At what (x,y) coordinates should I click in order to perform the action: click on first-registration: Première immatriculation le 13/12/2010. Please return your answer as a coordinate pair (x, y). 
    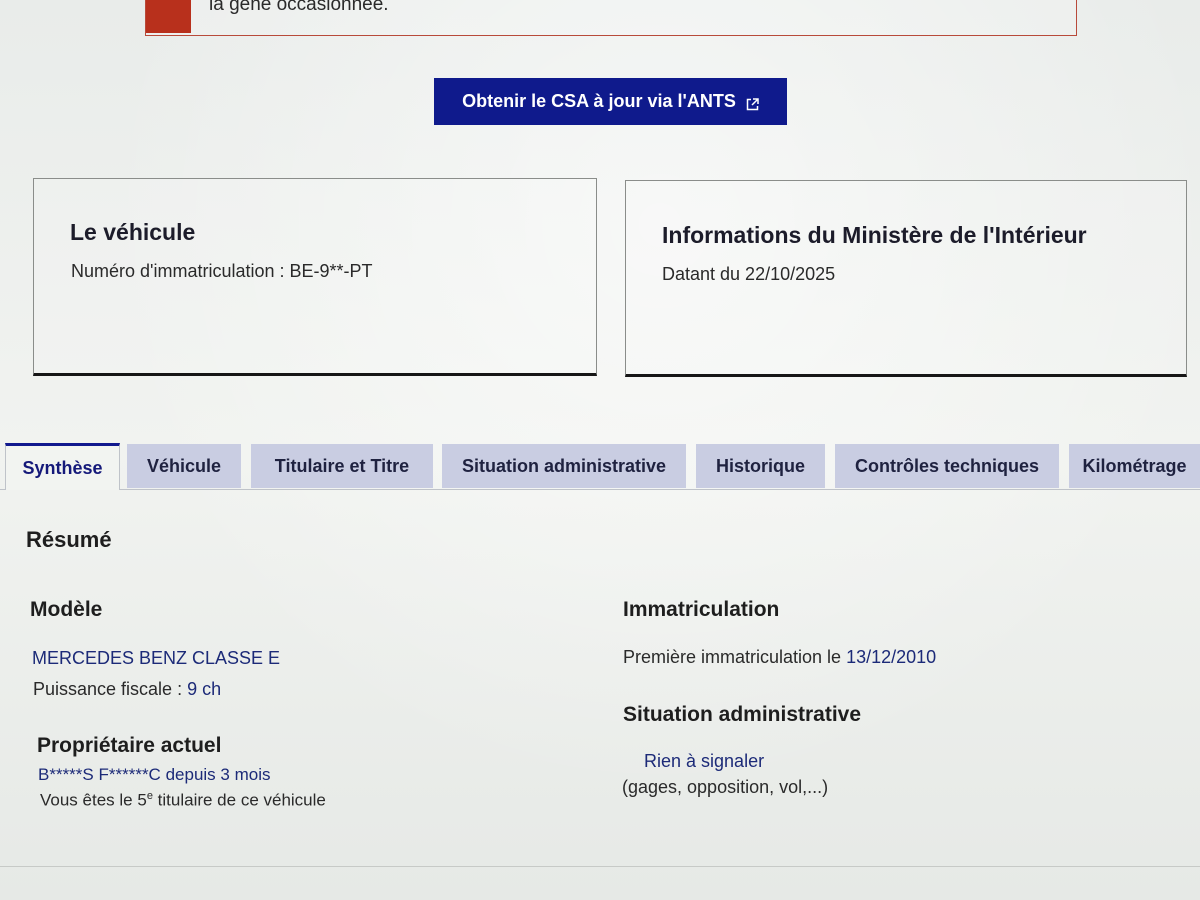
    Looking at the image, I should click on (779, 657).